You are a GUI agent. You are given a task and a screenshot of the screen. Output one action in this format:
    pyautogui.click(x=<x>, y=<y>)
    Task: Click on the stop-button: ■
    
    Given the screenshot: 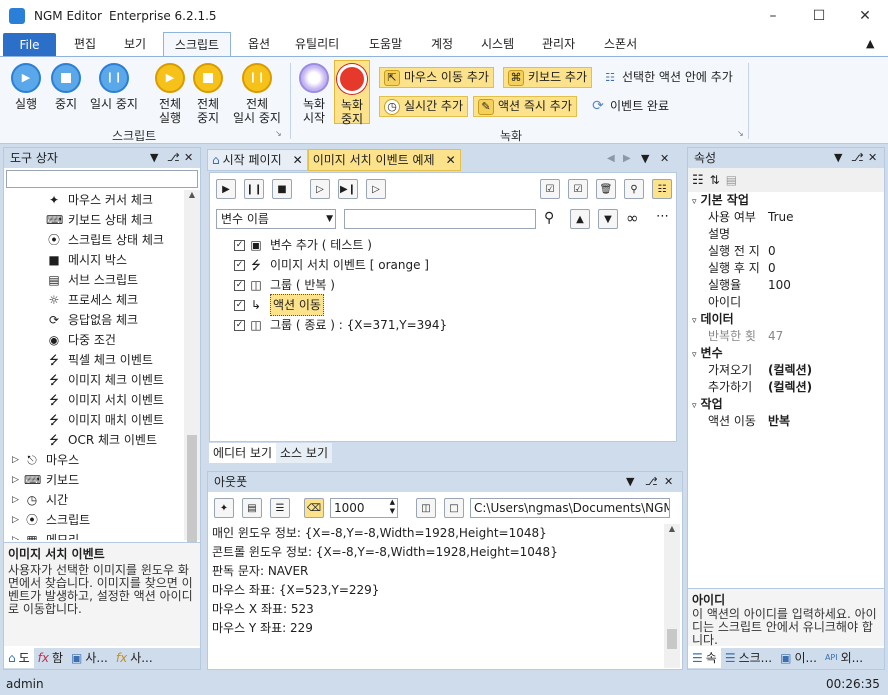 What is the action you would take?
    pyautogui.click(x=282, y=189)
    